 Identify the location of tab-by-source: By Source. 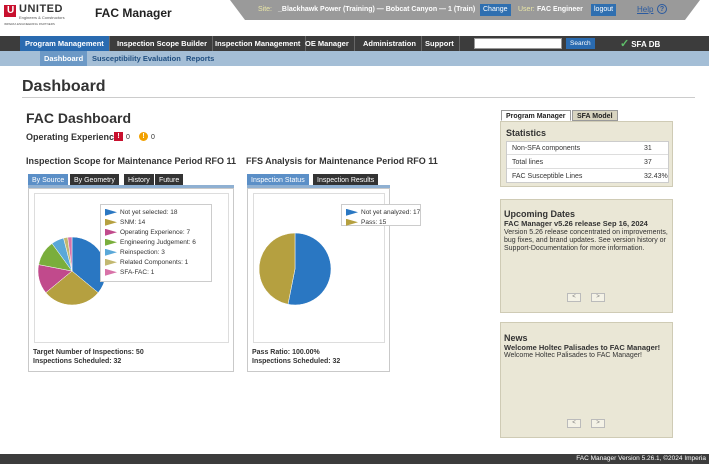
(48, 179).